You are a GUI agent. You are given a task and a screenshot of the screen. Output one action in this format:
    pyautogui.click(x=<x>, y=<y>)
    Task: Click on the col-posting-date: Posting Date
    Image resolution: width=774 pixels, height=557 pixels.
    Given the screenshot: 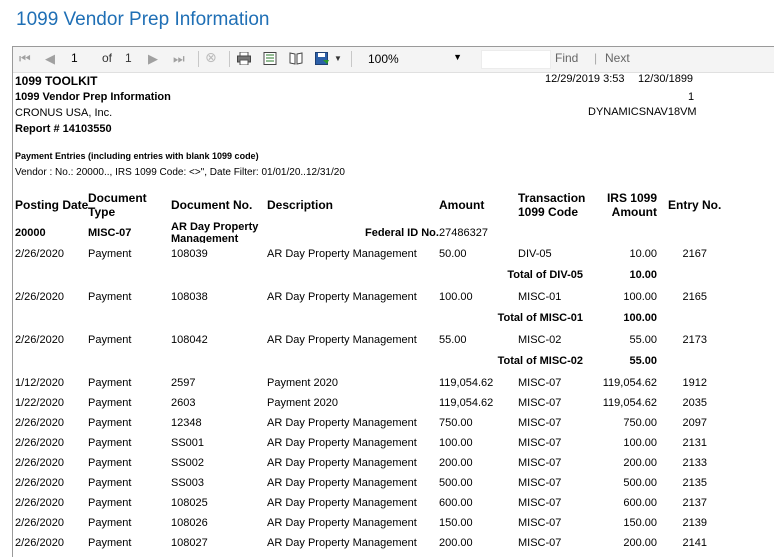 What is the action you would take?
    pyautogui.click(x=52, y=205)
    